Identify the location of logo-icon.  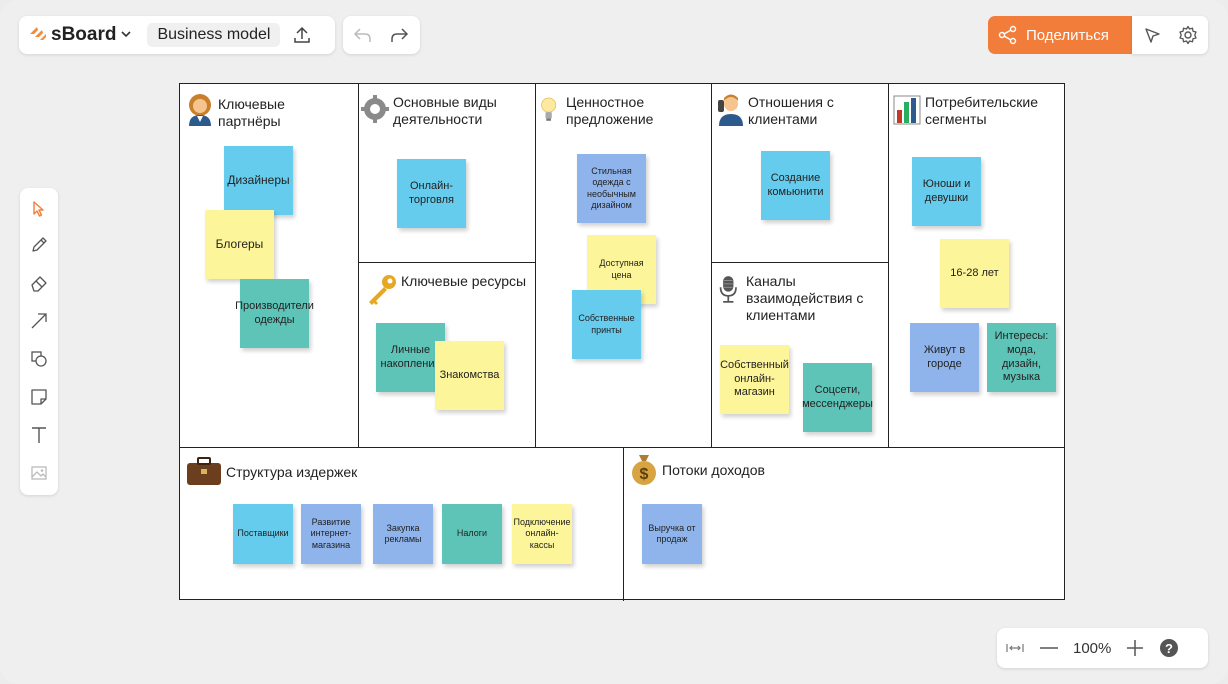
(38, 35).